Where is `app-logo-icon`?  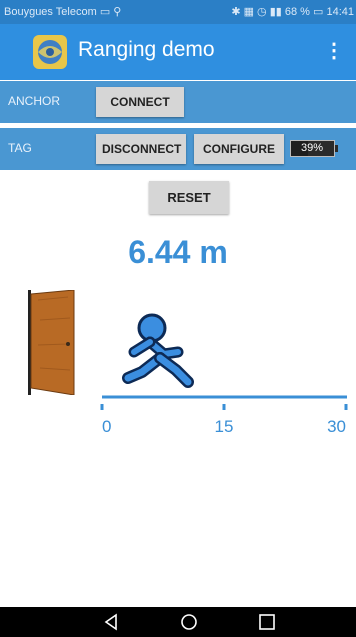
app-logo-icon is located at coordinates (50, 52).